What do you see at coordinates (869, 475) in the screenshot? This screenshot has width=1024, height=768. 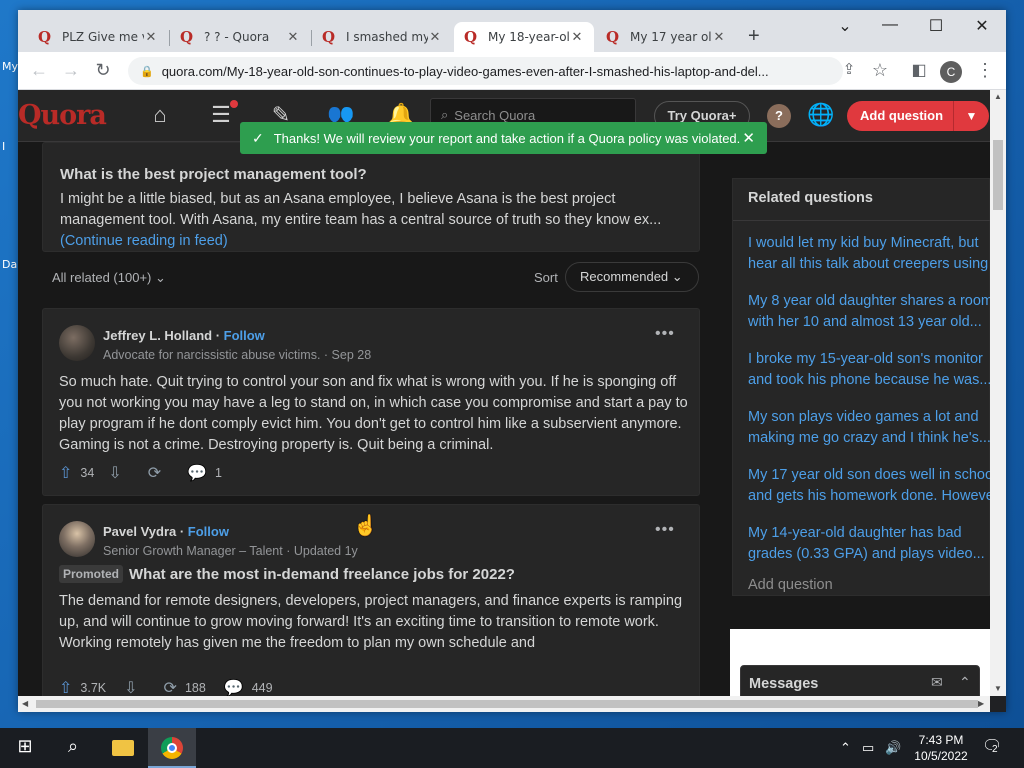 I see `related-question-line: My 17 year old son does well in school` at bounding box center [869, 475].